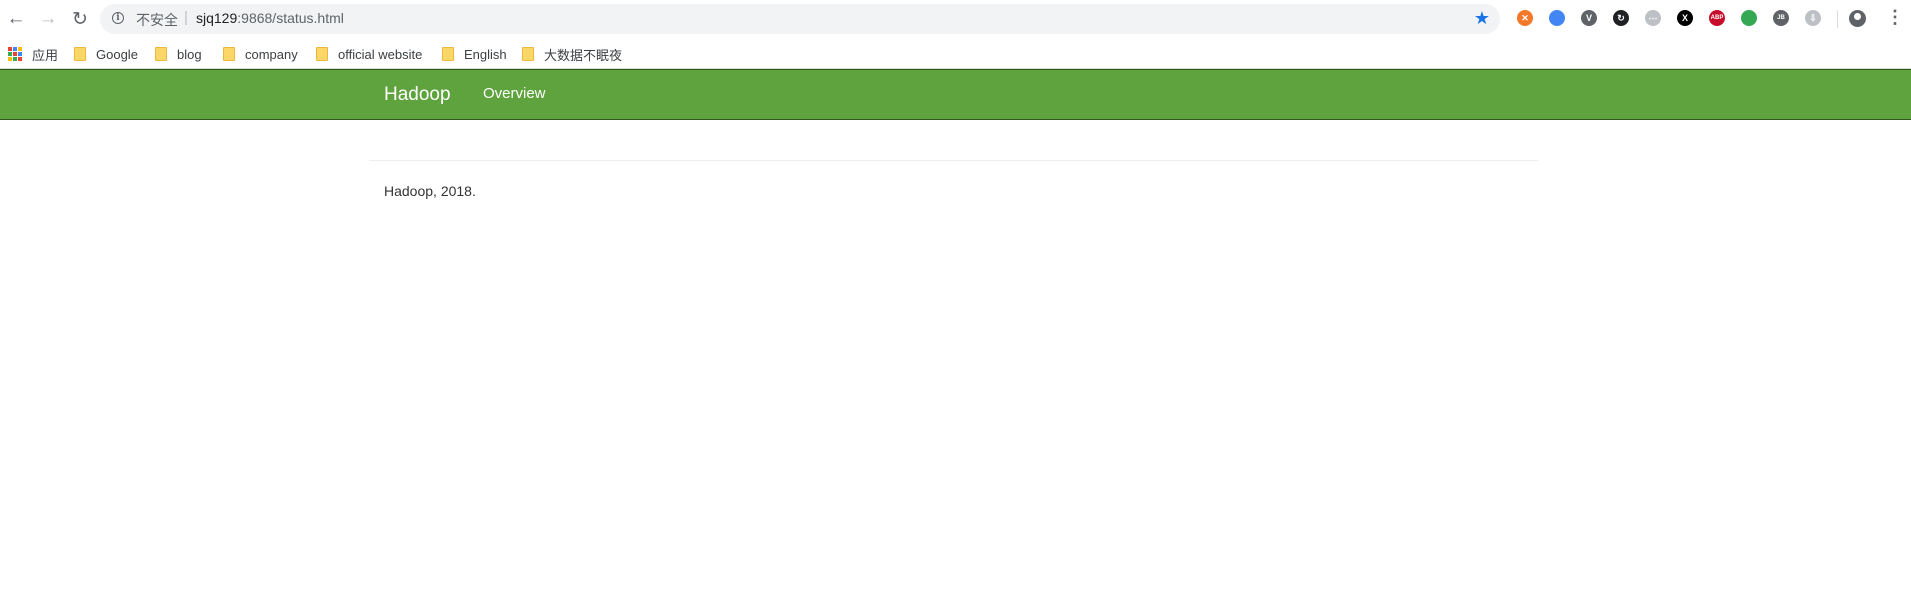 The width and height of the screenshot is (1911, 606). I want to click on chrome-ext-icon, so click(1749, 18).